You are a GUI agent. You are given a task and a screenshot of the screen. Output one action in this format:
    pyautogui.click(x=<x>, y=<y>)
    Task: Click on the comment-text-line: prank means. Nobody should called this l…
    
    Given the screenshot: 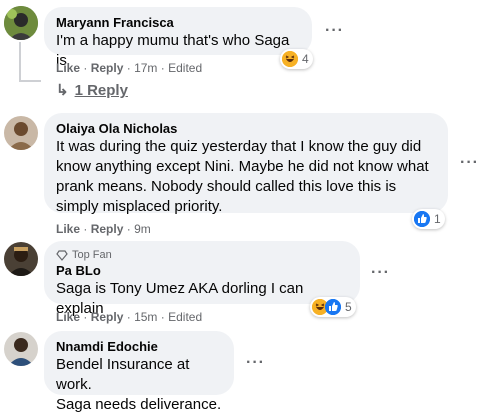 What is the action you would take?
    pyautogui.click(x=226, y=186)
    